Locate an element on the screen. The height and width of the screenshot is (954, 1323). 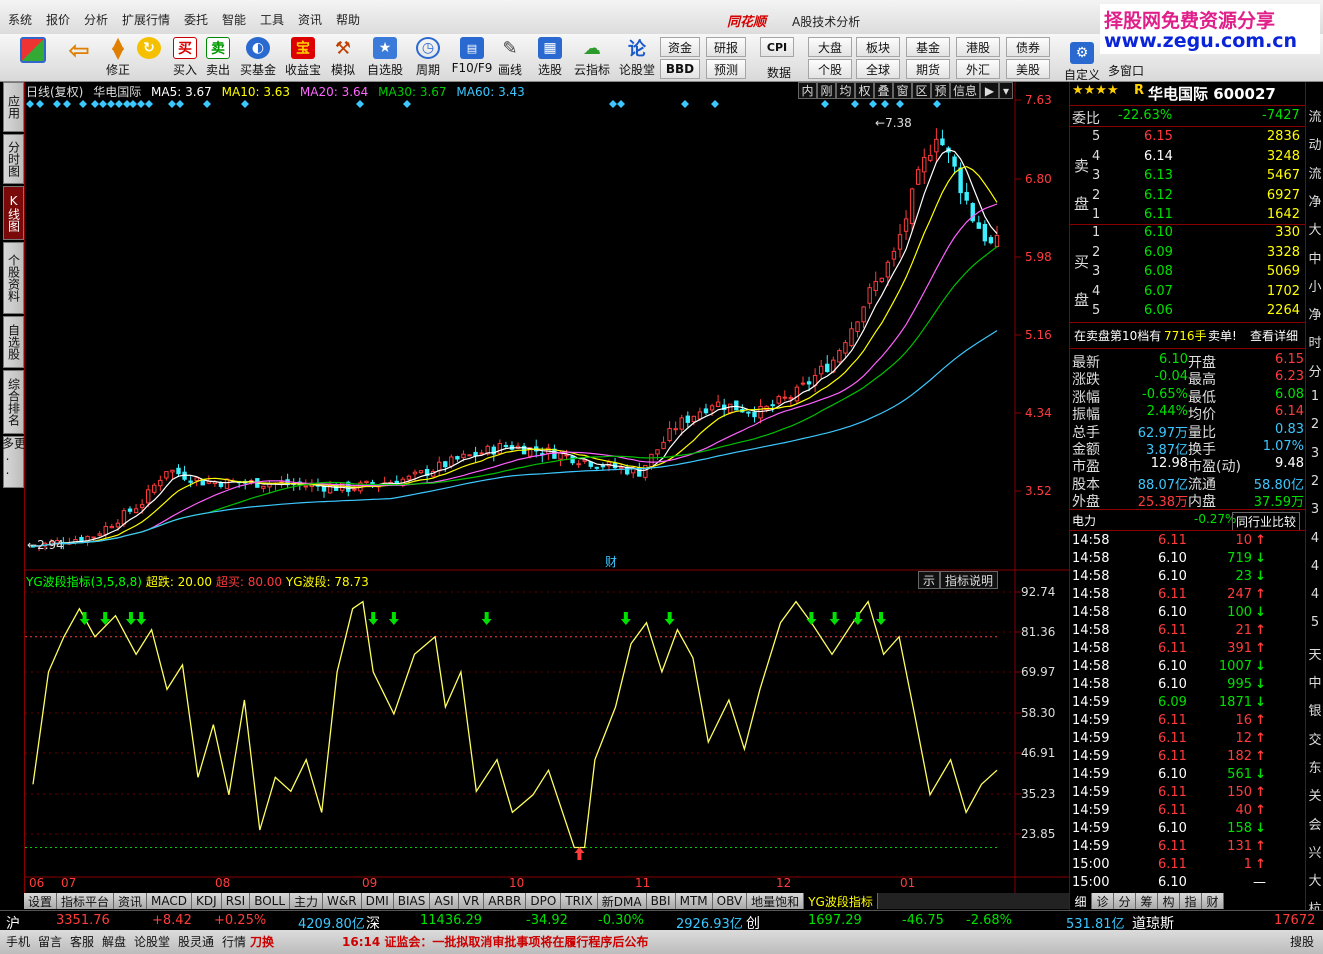
dropdown-icon: ▾ is located at coordinates (1006, 90).